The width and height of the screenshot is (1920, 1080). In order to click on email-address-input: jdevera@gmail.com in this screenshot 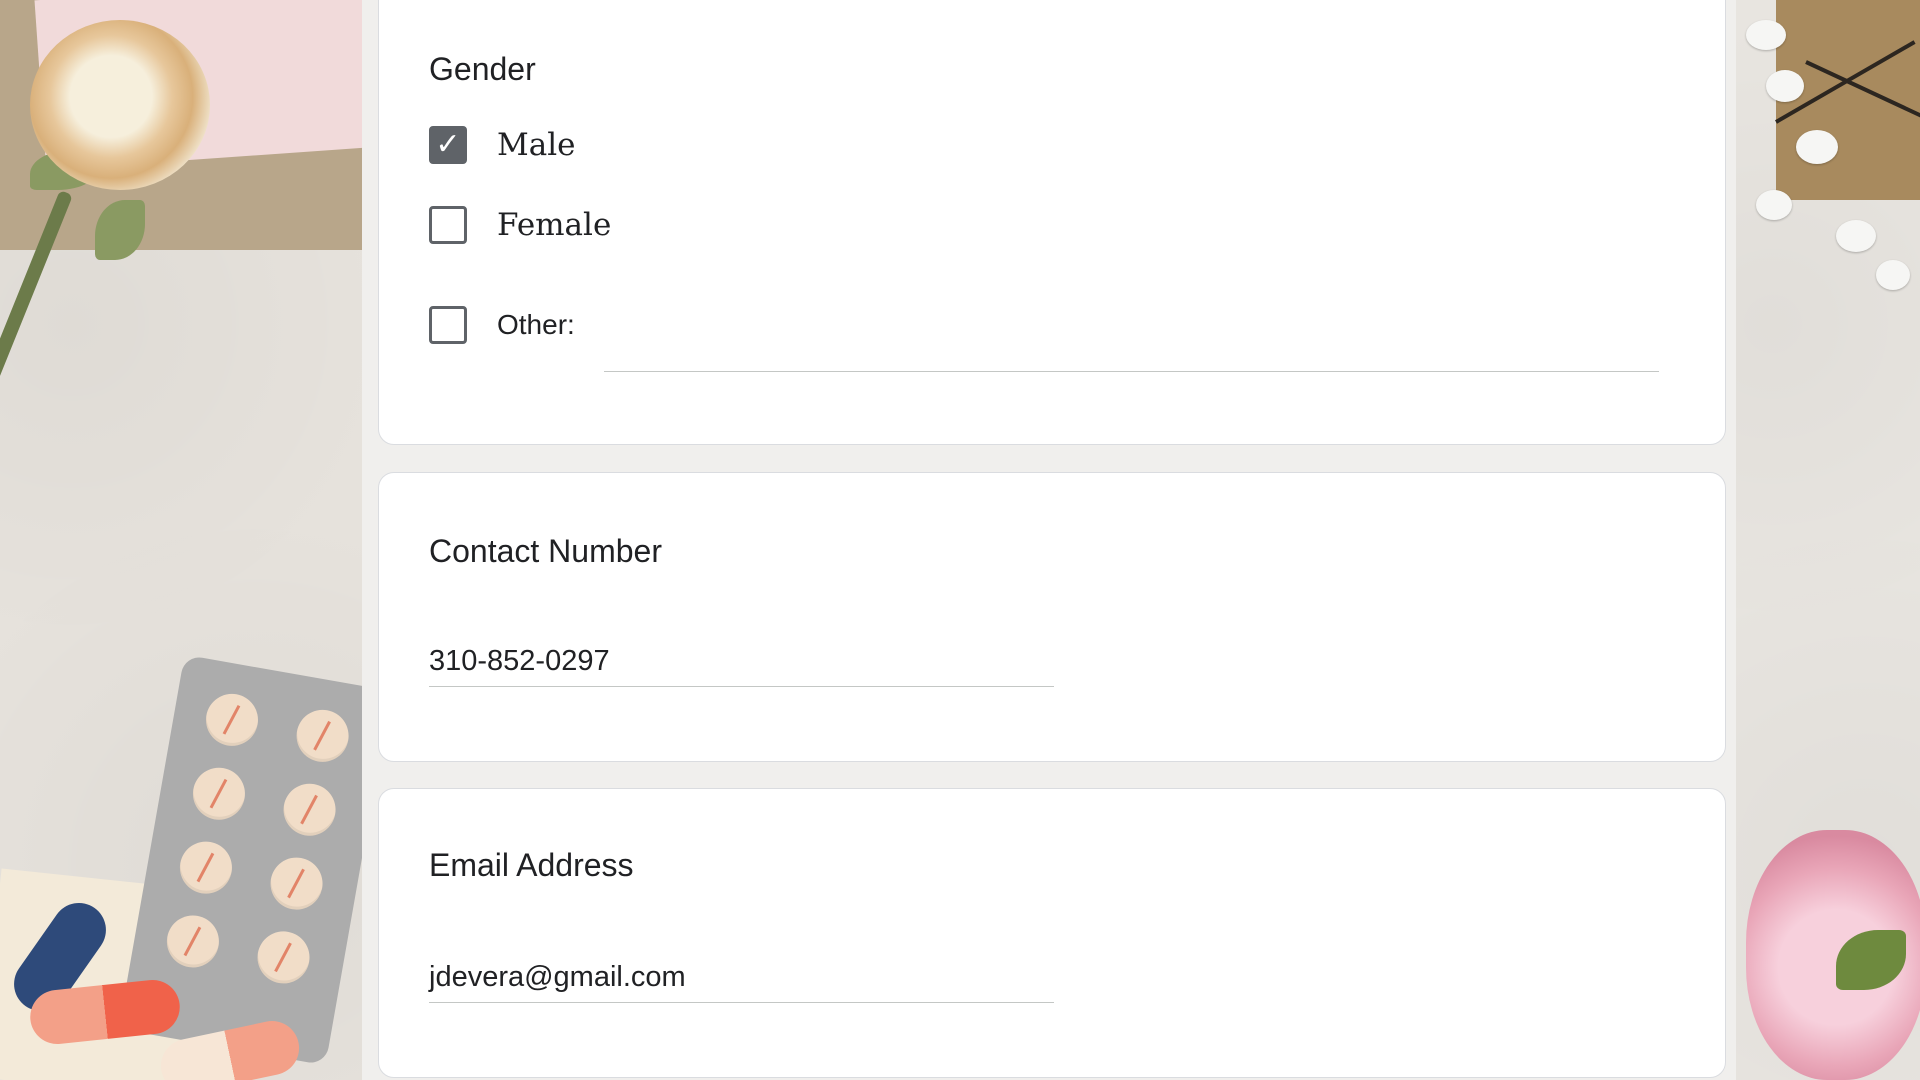, I will do `click(741, 982)`.